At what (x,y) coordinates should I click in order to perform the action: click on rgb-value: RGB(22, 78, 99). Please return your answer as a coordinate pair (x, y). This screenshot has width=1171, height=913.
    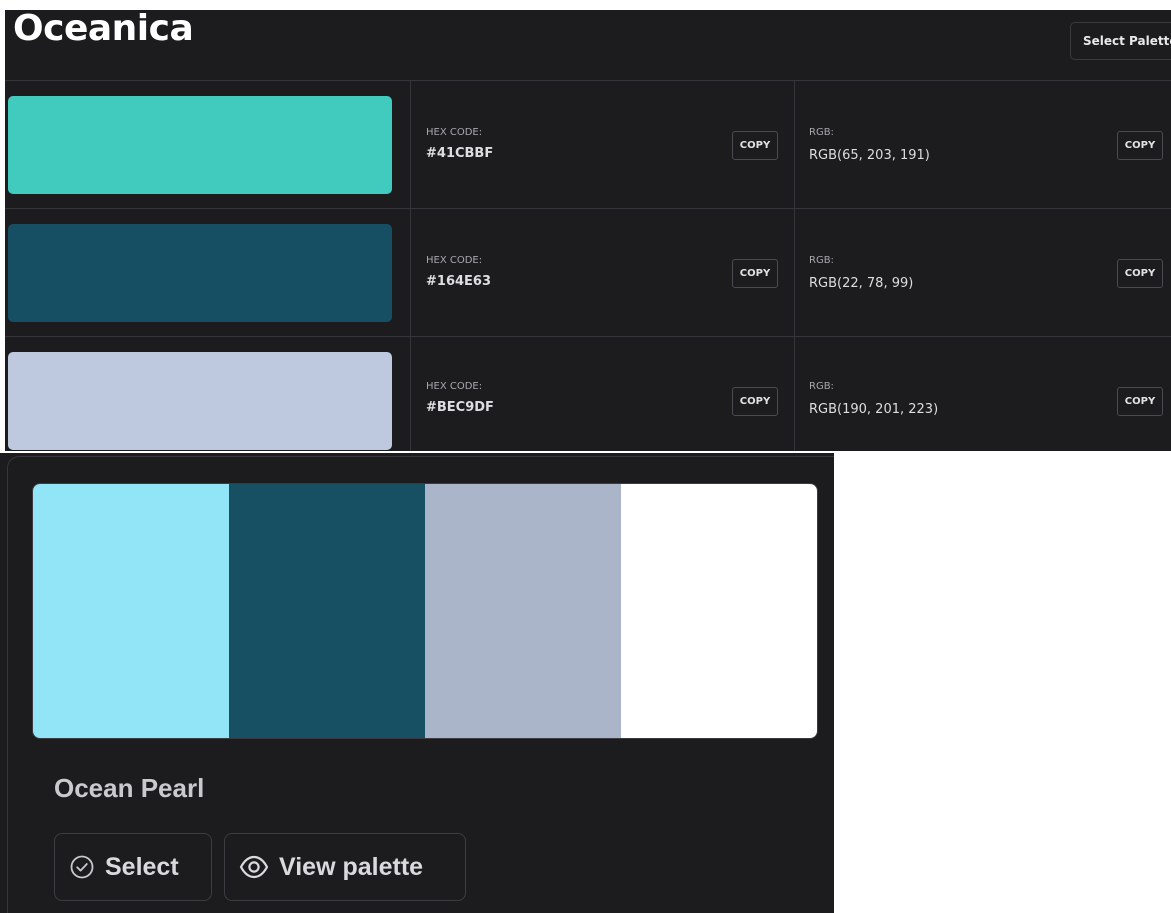
    Looking at the image, I should click on (861, 283).